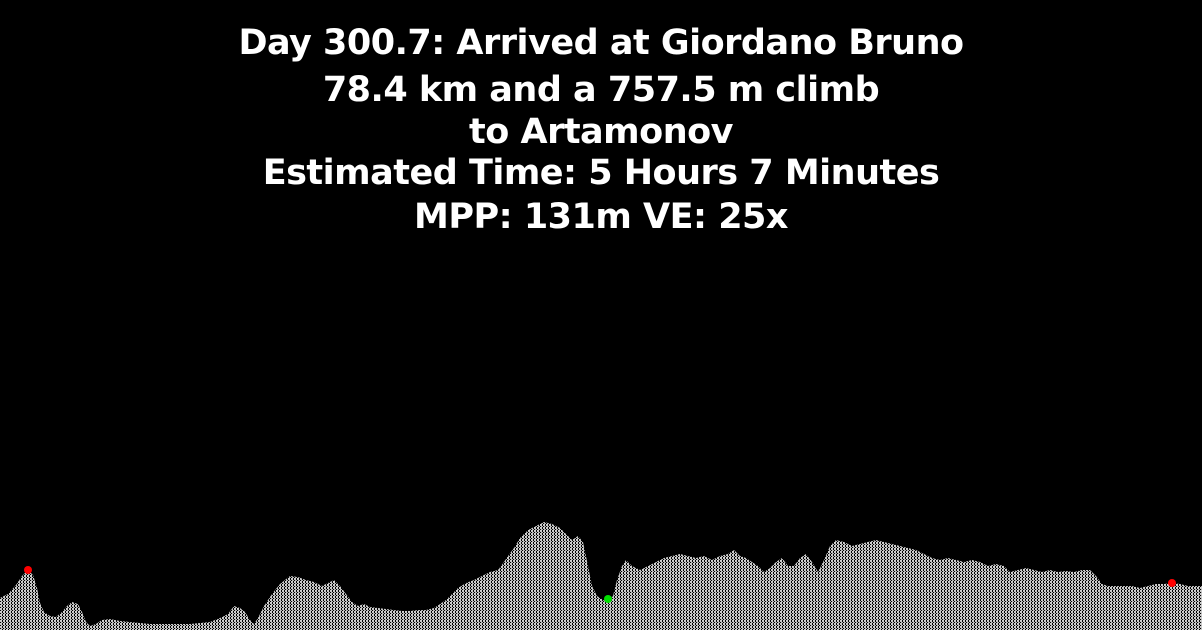 This screenshot has width=1202, height=630. Describe the element at coordinates (28, 570) in the screenshot. I see `start-waypoint-marker` at that location.